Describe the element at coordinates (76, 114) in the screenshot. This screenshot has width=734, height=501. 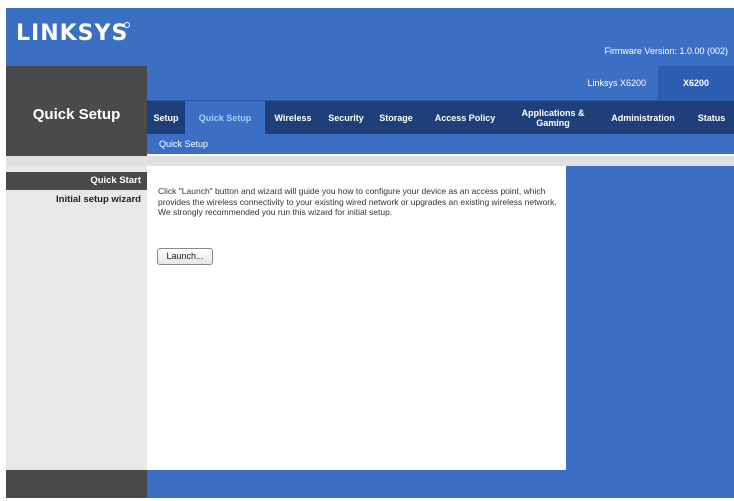
I see `page-title: Quick Setup` at that location.